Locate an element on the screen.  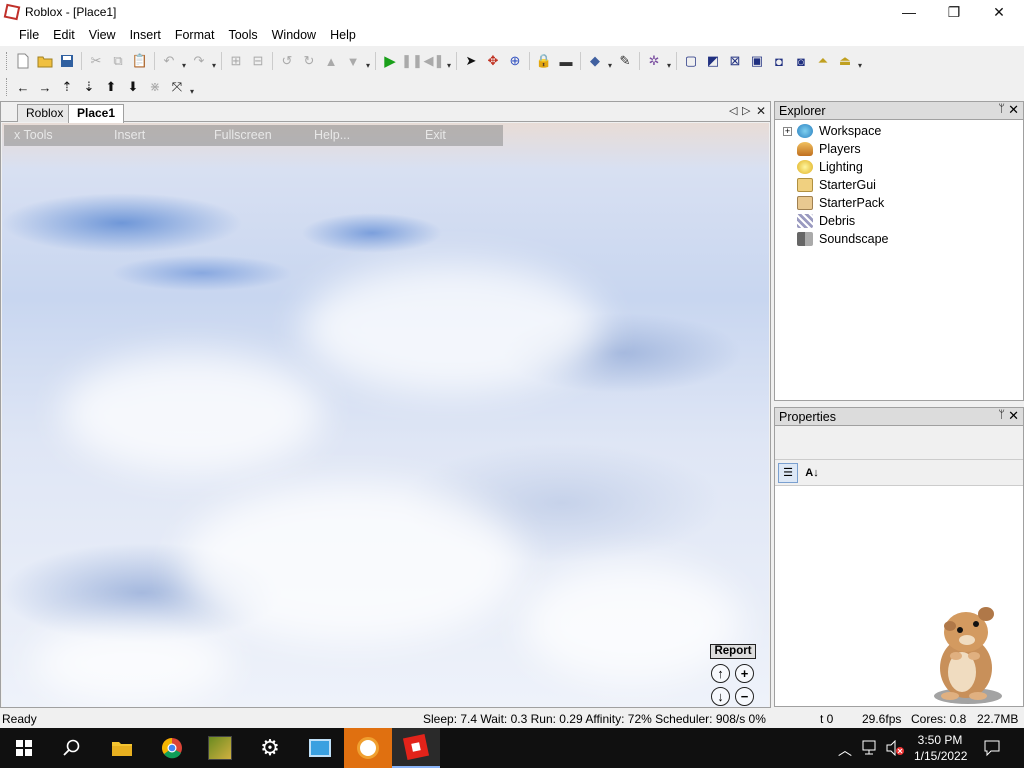
explorer-pin-icon: ᛘ is located at coordinates (1001, 109).